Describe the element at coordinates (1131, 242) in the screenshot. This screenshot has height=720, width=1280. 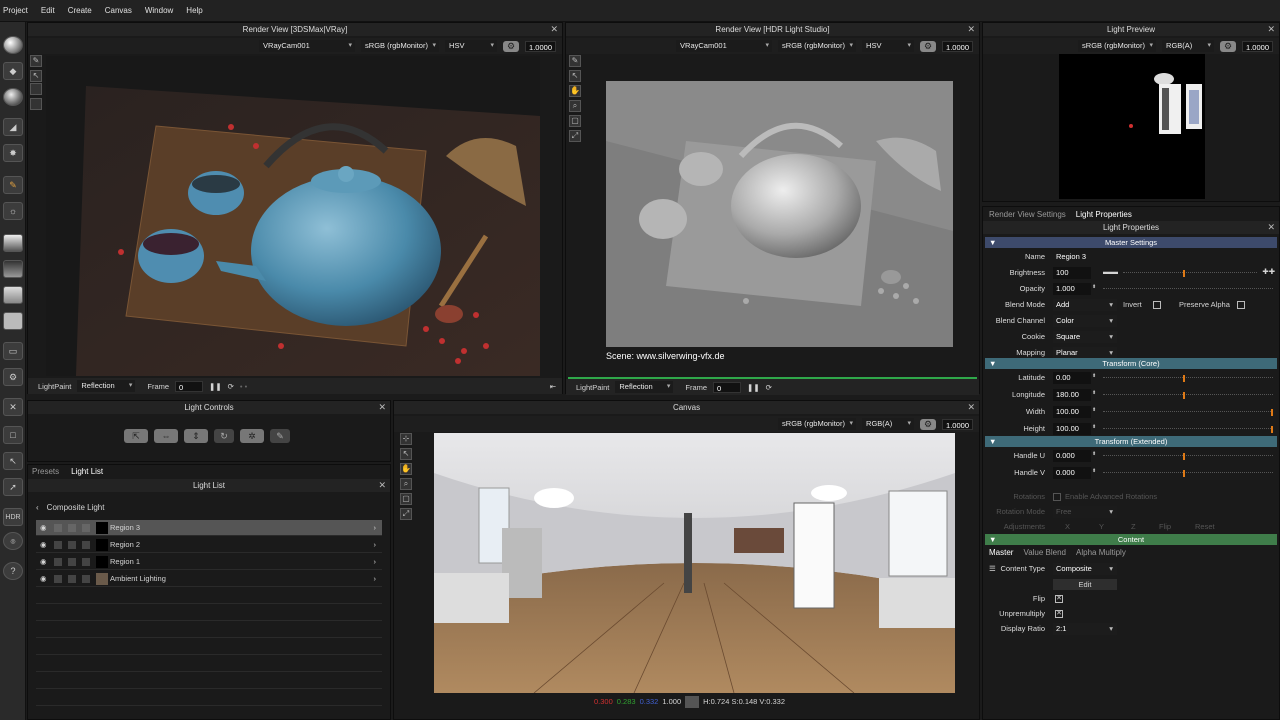
I see `master-settings-header: ▼ Master Settings` at that location.